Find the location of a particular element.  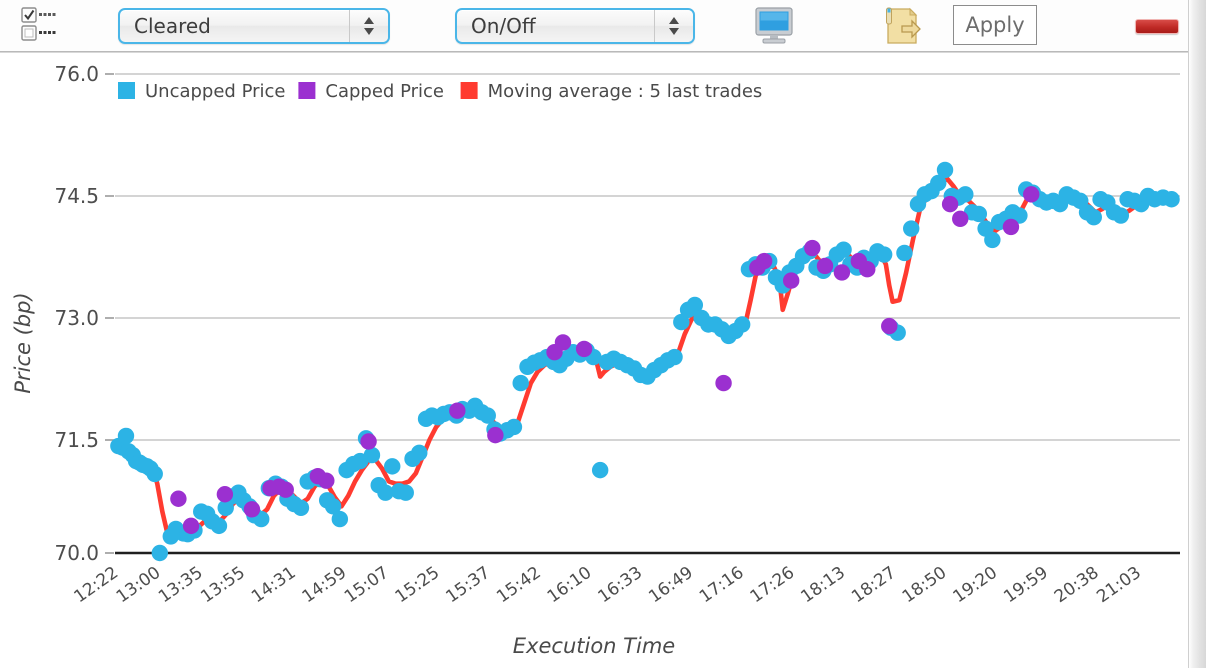

x-tick-label: 18:50 is located at coordinates (925, 585).